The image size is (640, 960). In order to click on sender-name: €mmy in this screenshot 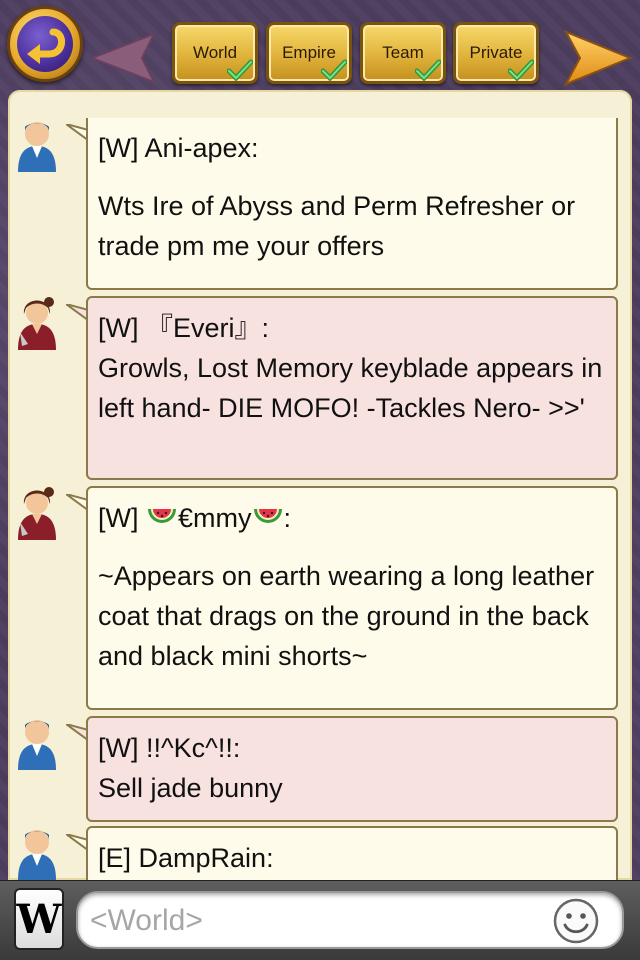, I will do `click(215, 518)`.